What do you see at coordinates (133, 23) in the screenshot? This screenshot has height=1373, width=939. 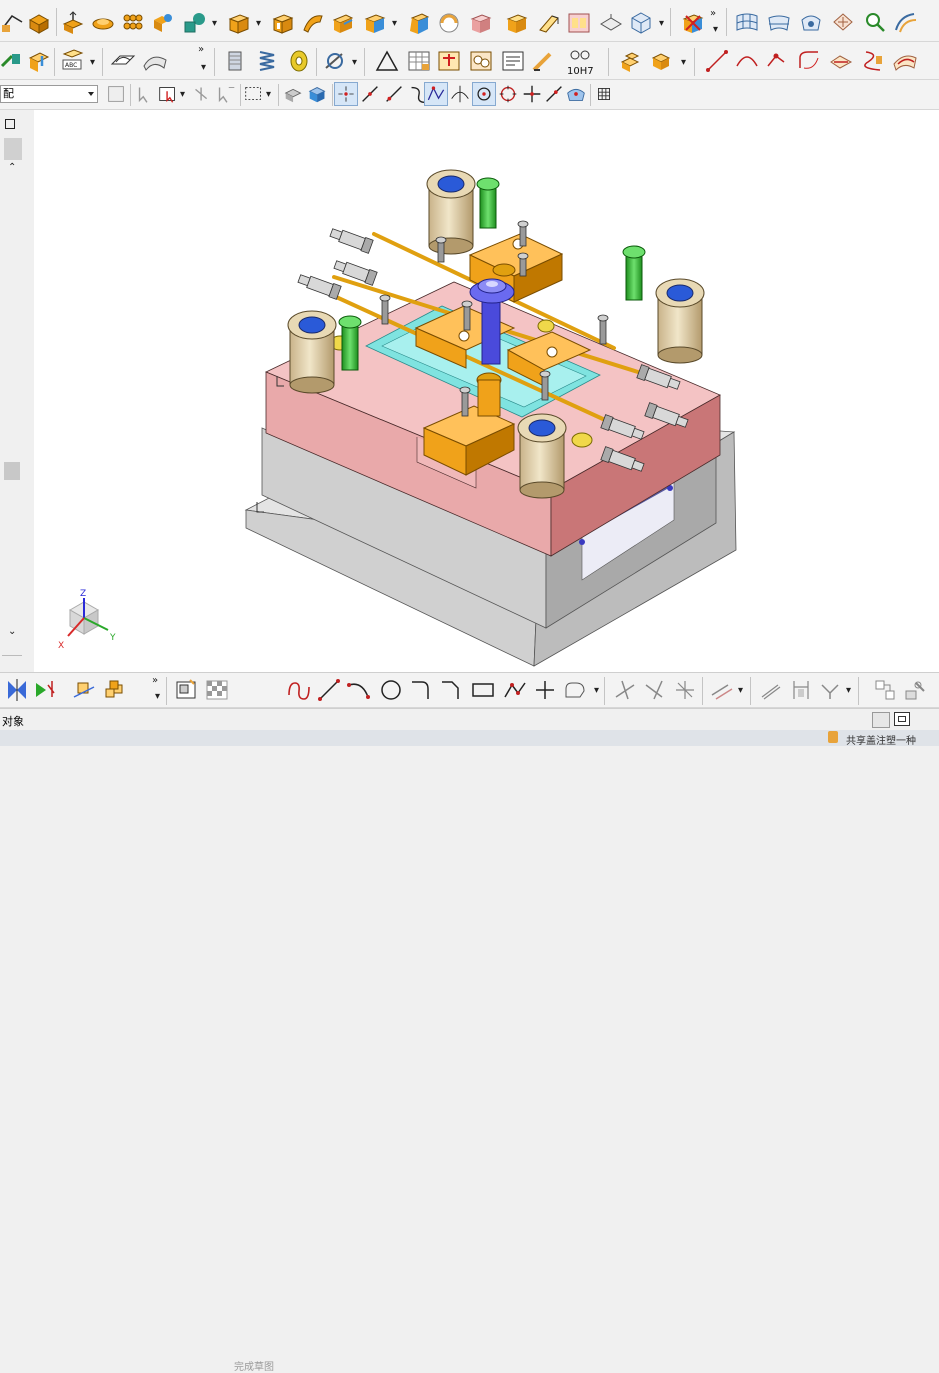 I see `pattern-icon` at bounding box center [133, 23].